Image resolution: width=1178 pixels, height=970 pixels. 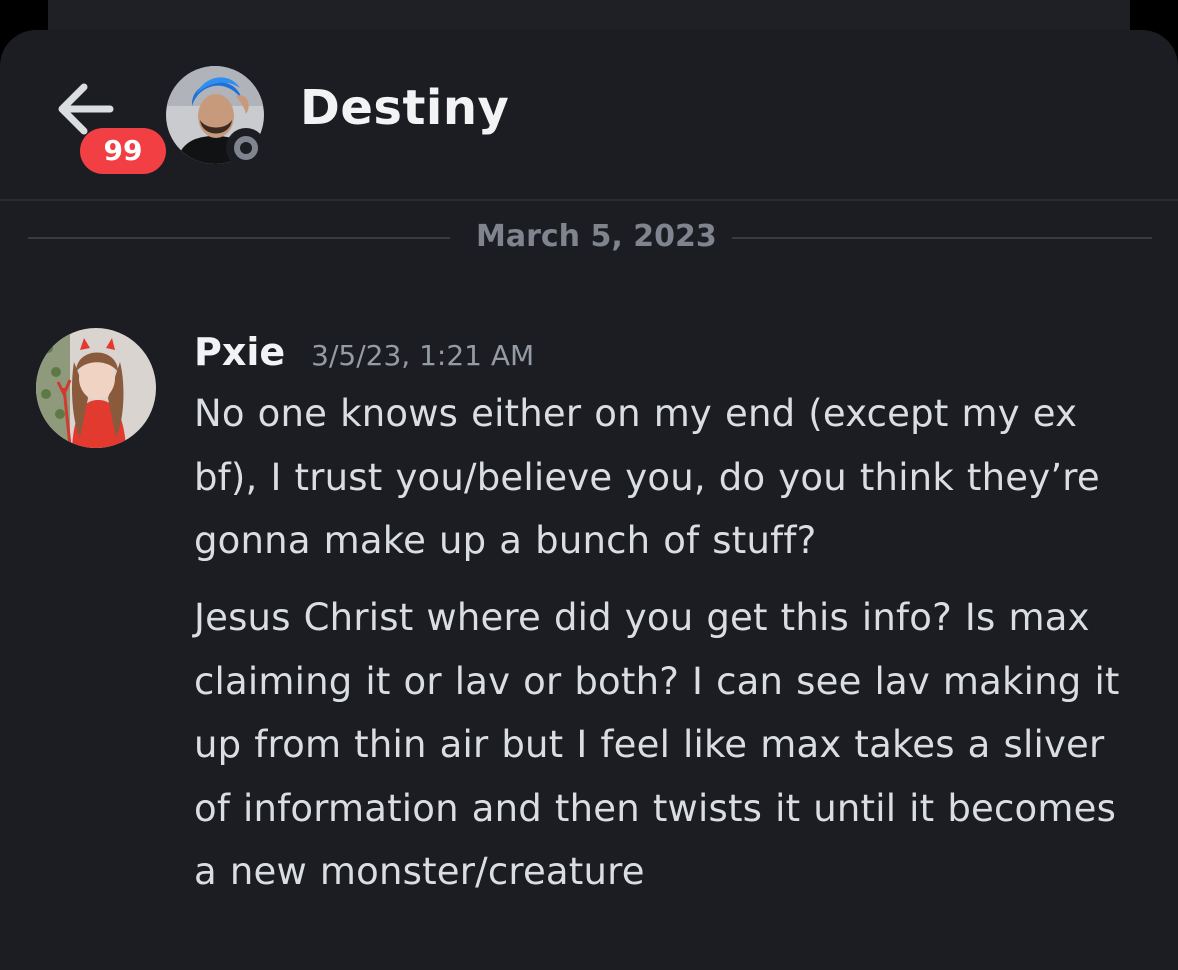 What do you see at coordinates (239, 352) in the screenshot?
I see `message-author: Pxie` at bounding box center [239, 352].